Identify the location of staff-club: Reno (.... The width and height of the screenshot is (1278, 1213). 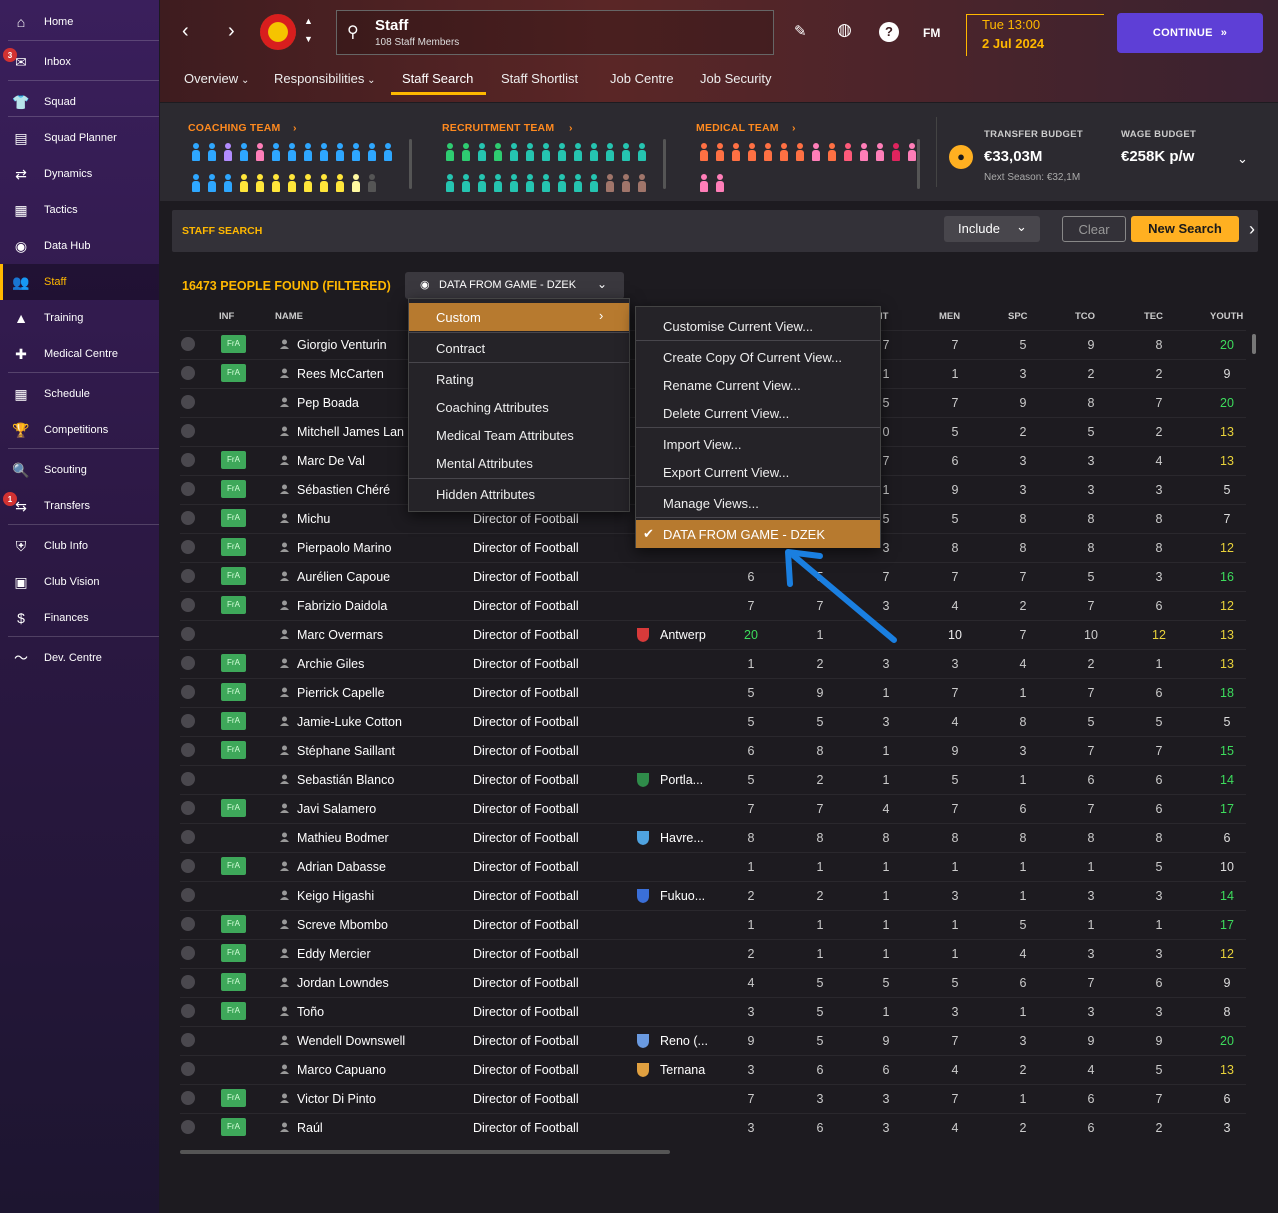
(684, 1041).